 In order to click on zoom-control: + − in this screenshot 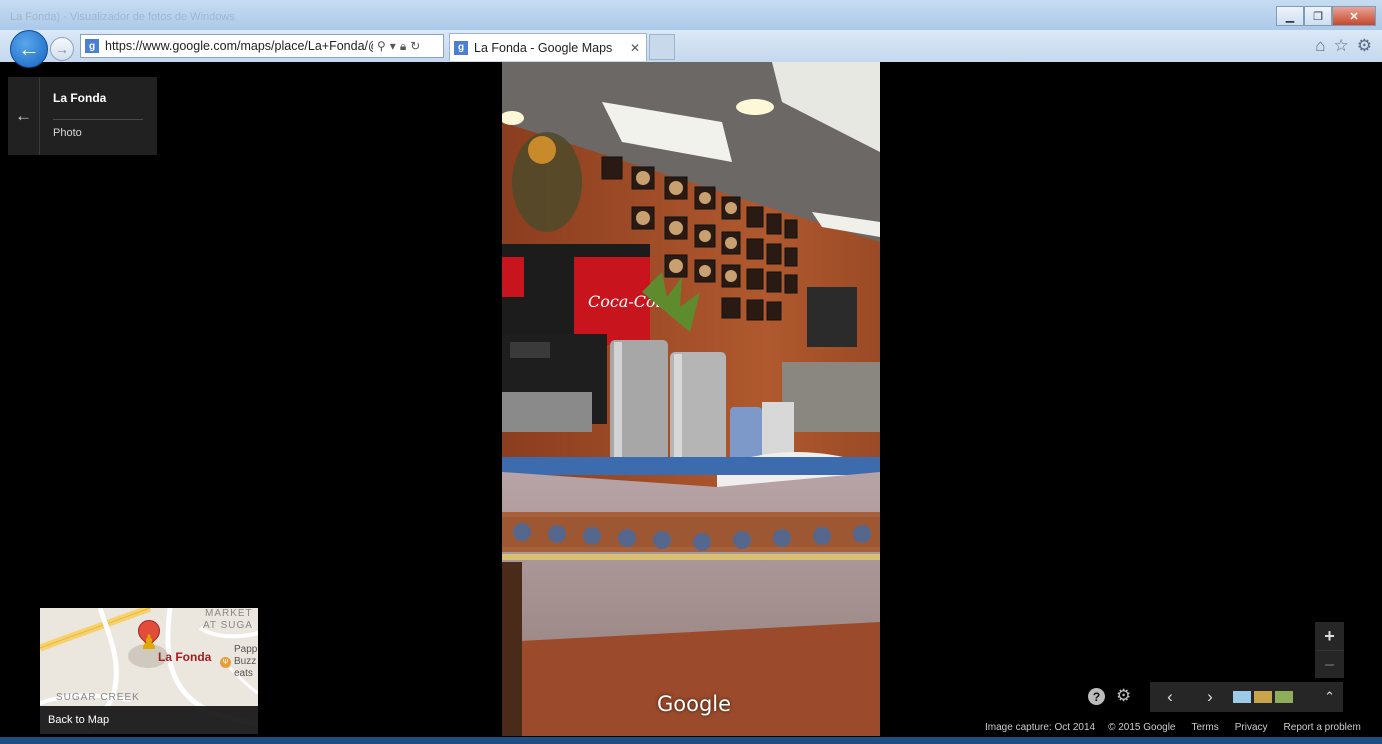, I will do `click(1329, 650)`.